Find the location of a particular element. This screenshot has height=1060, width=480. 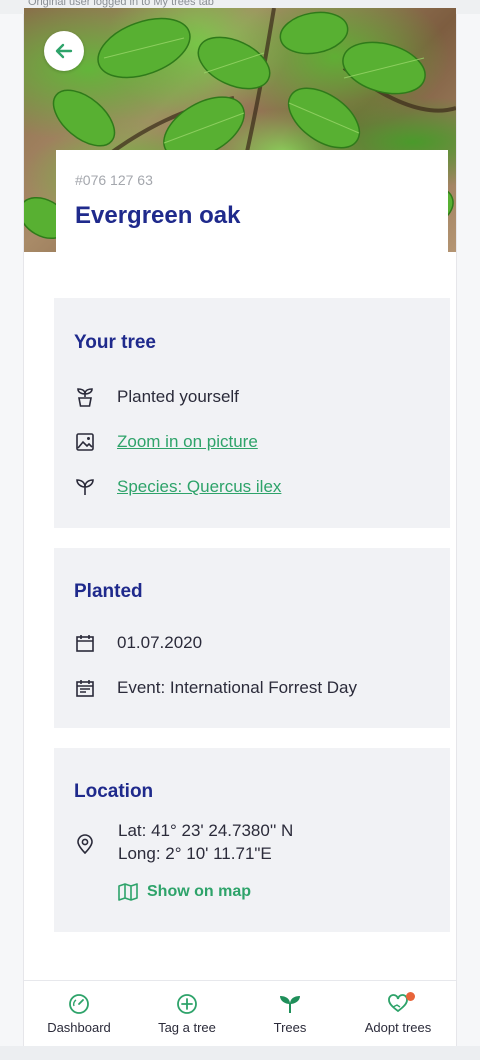

nav-dashboard-label: Dashboard is located at coordinates (79, 1027).